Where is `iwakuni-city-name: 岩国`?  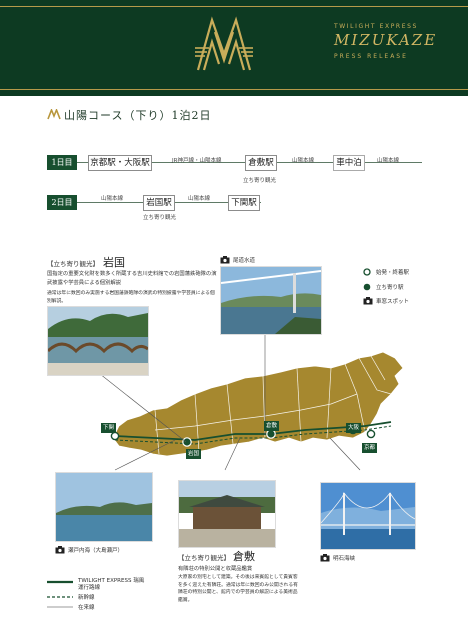 iwakuni-city-name: 岩国 is located at coordinates (114, 262).